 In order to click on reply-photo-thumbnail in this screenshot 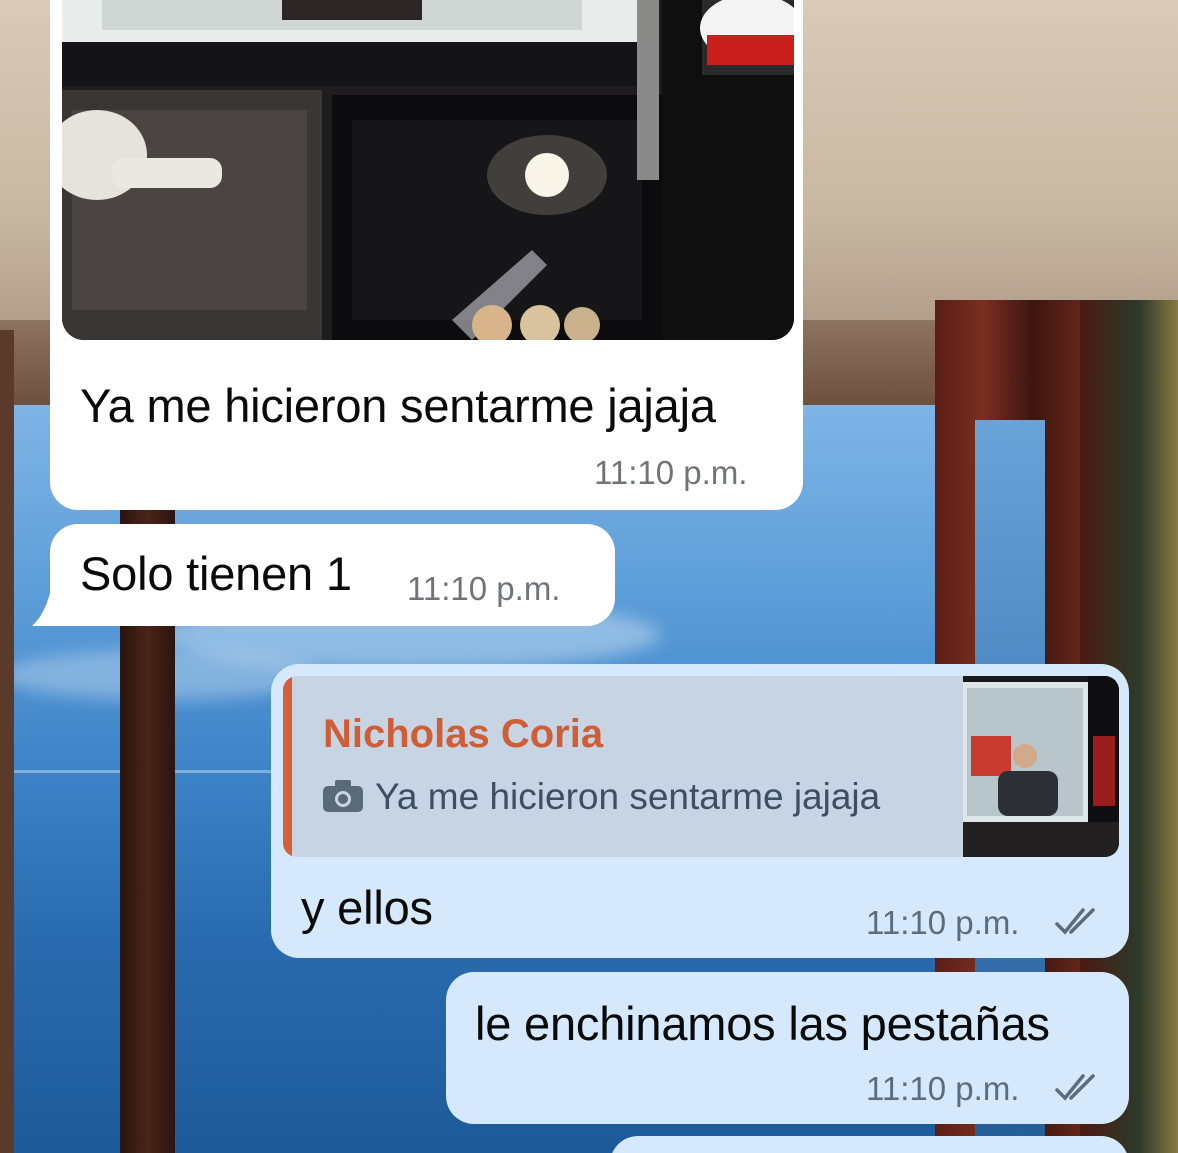, I will do `click(1041, 766)`.